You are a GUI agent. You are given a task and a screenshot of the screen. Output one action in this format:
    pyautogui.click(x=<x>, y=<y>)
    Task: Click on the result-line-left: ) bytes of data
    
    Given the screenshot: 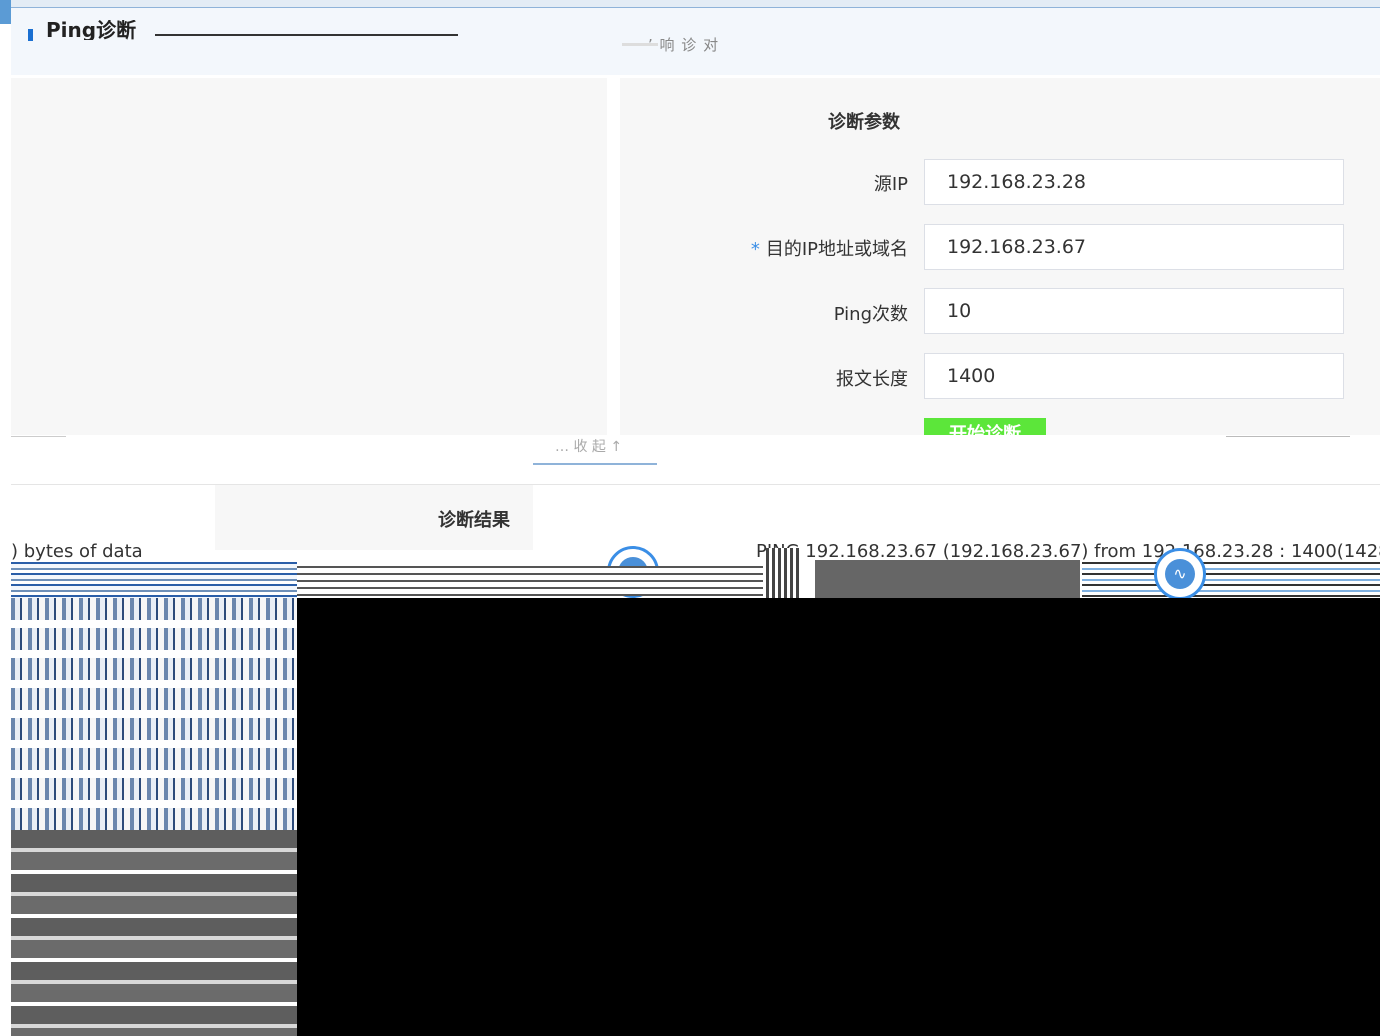 What is the action you would take?
    pyautogui.click(x=77, y=551)
    